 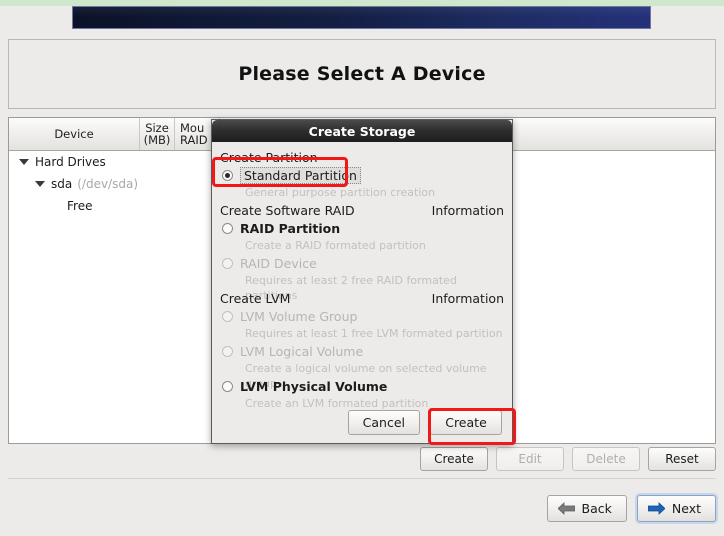 I want to click on option-standard-partition-description: General purpose partition creation, so click(x=340, y=192).